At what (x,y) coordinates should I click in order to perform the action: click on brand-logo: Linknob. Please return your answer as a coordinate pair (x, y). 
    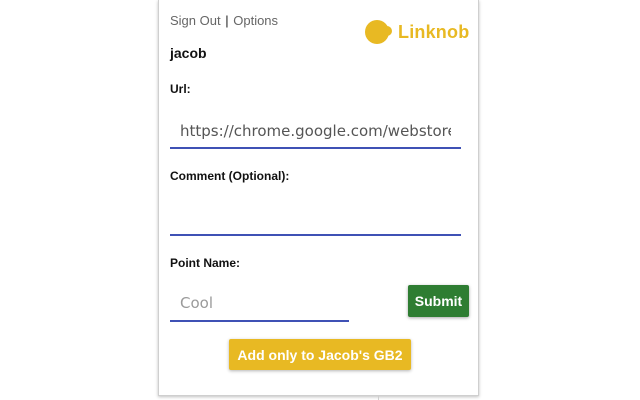
    Looking at the image, I should click on (417, 32).